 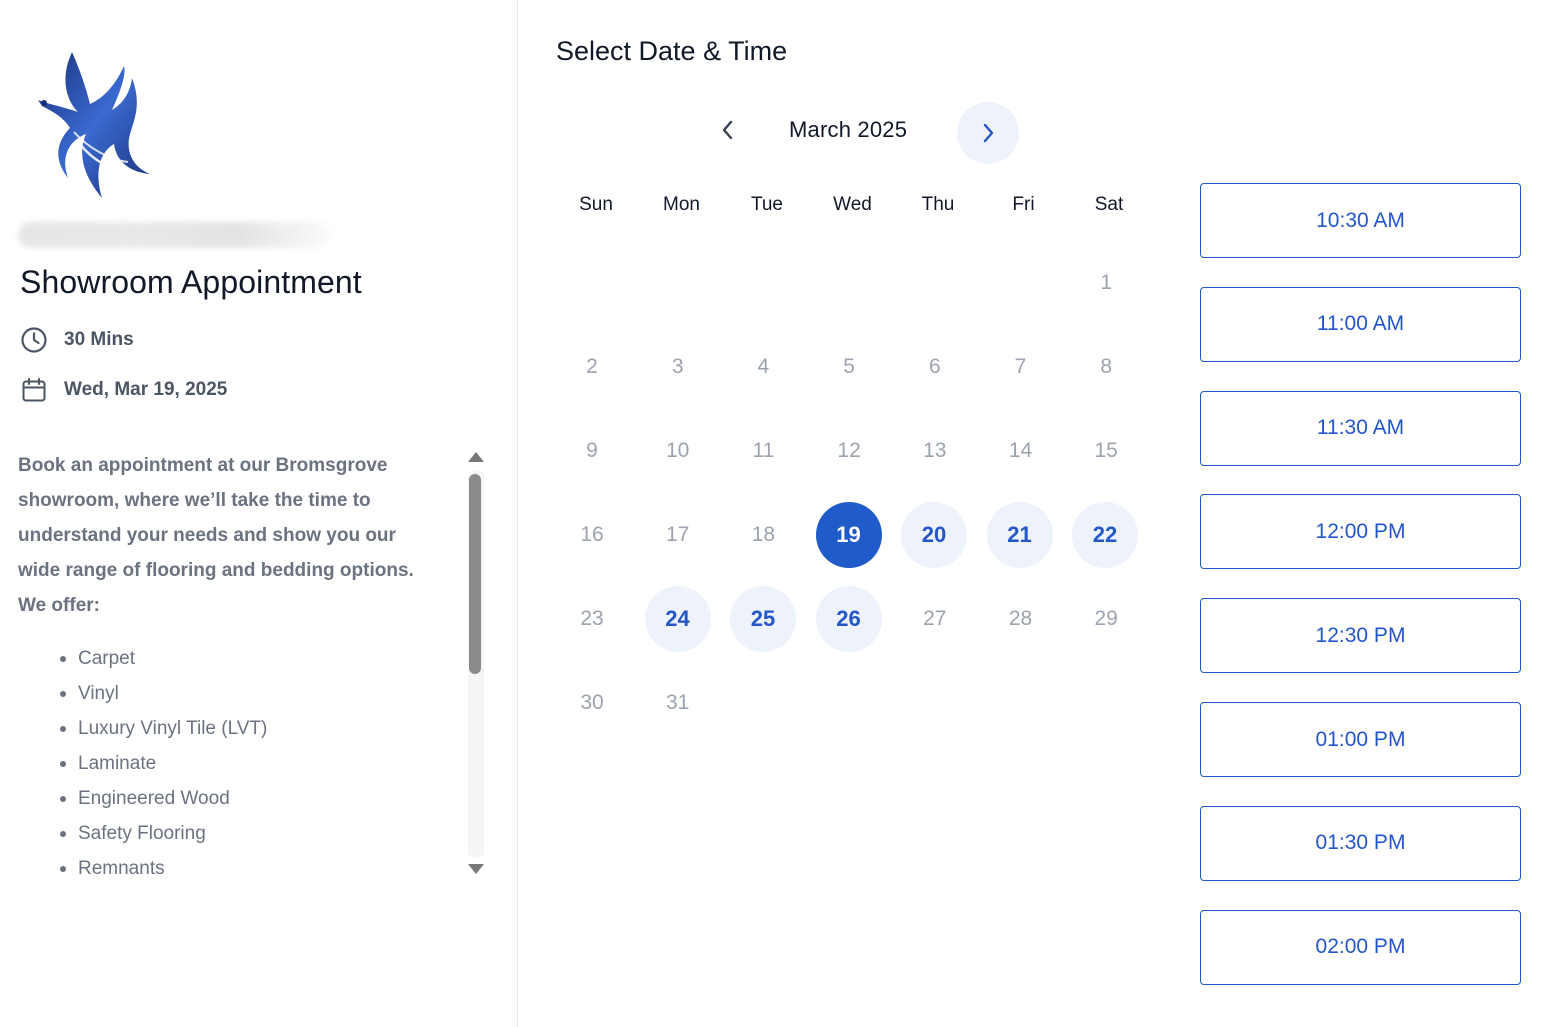 What do you see at coordinates (1360, 324) in the screenshot?
I see `time-slot-button: 11:00 AM` at bounding box center [1360, 324].